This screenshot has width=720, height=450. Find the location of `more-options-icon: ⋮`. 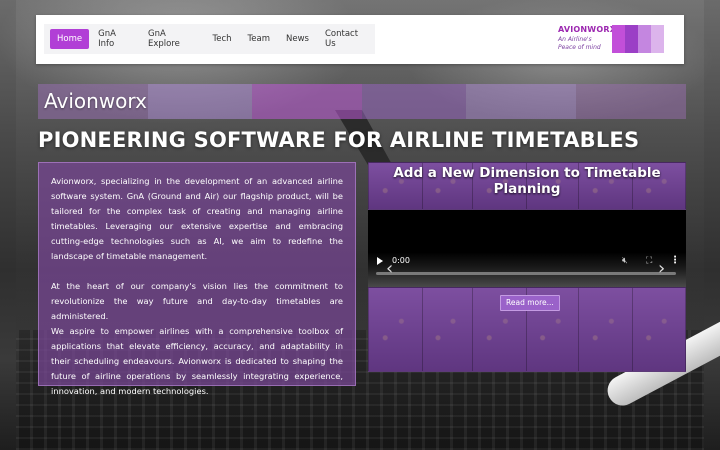

more-options-icon: ⋮ is located at coordinates (675, 260).